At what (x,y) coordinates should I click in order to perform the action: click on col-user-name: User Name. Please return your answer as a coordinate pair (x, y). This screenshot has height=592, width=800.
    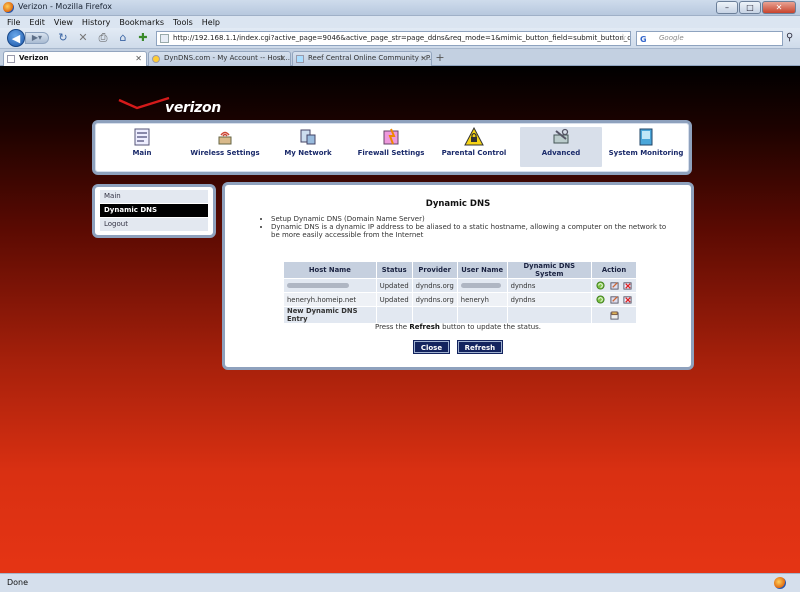
    Looking at the image, I should click on (482, 270).